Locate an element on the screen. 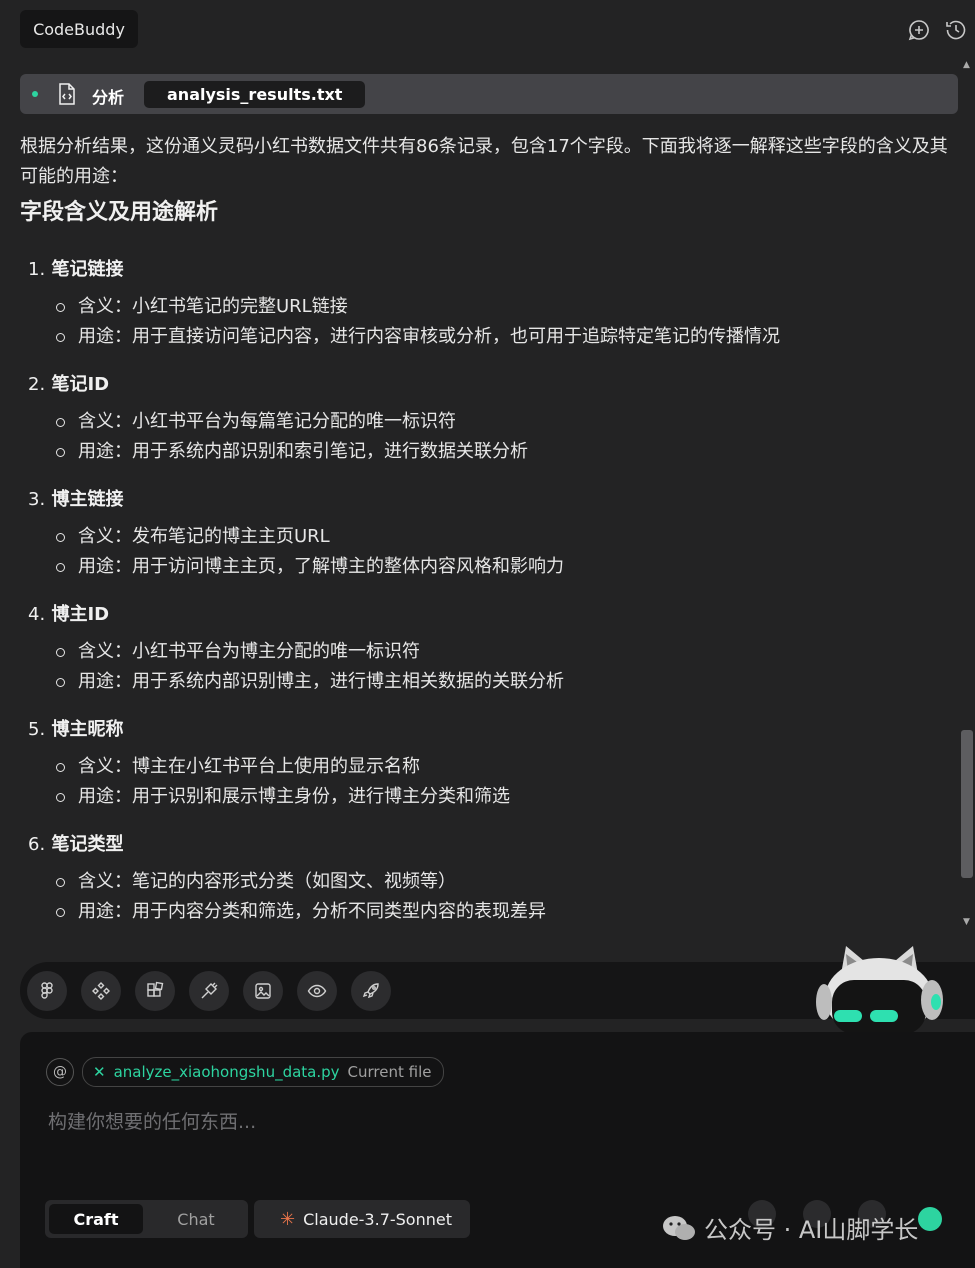 The width and height of the screenshot is (975, 1268). new-chat-icon is located at coordinates (919, 30).